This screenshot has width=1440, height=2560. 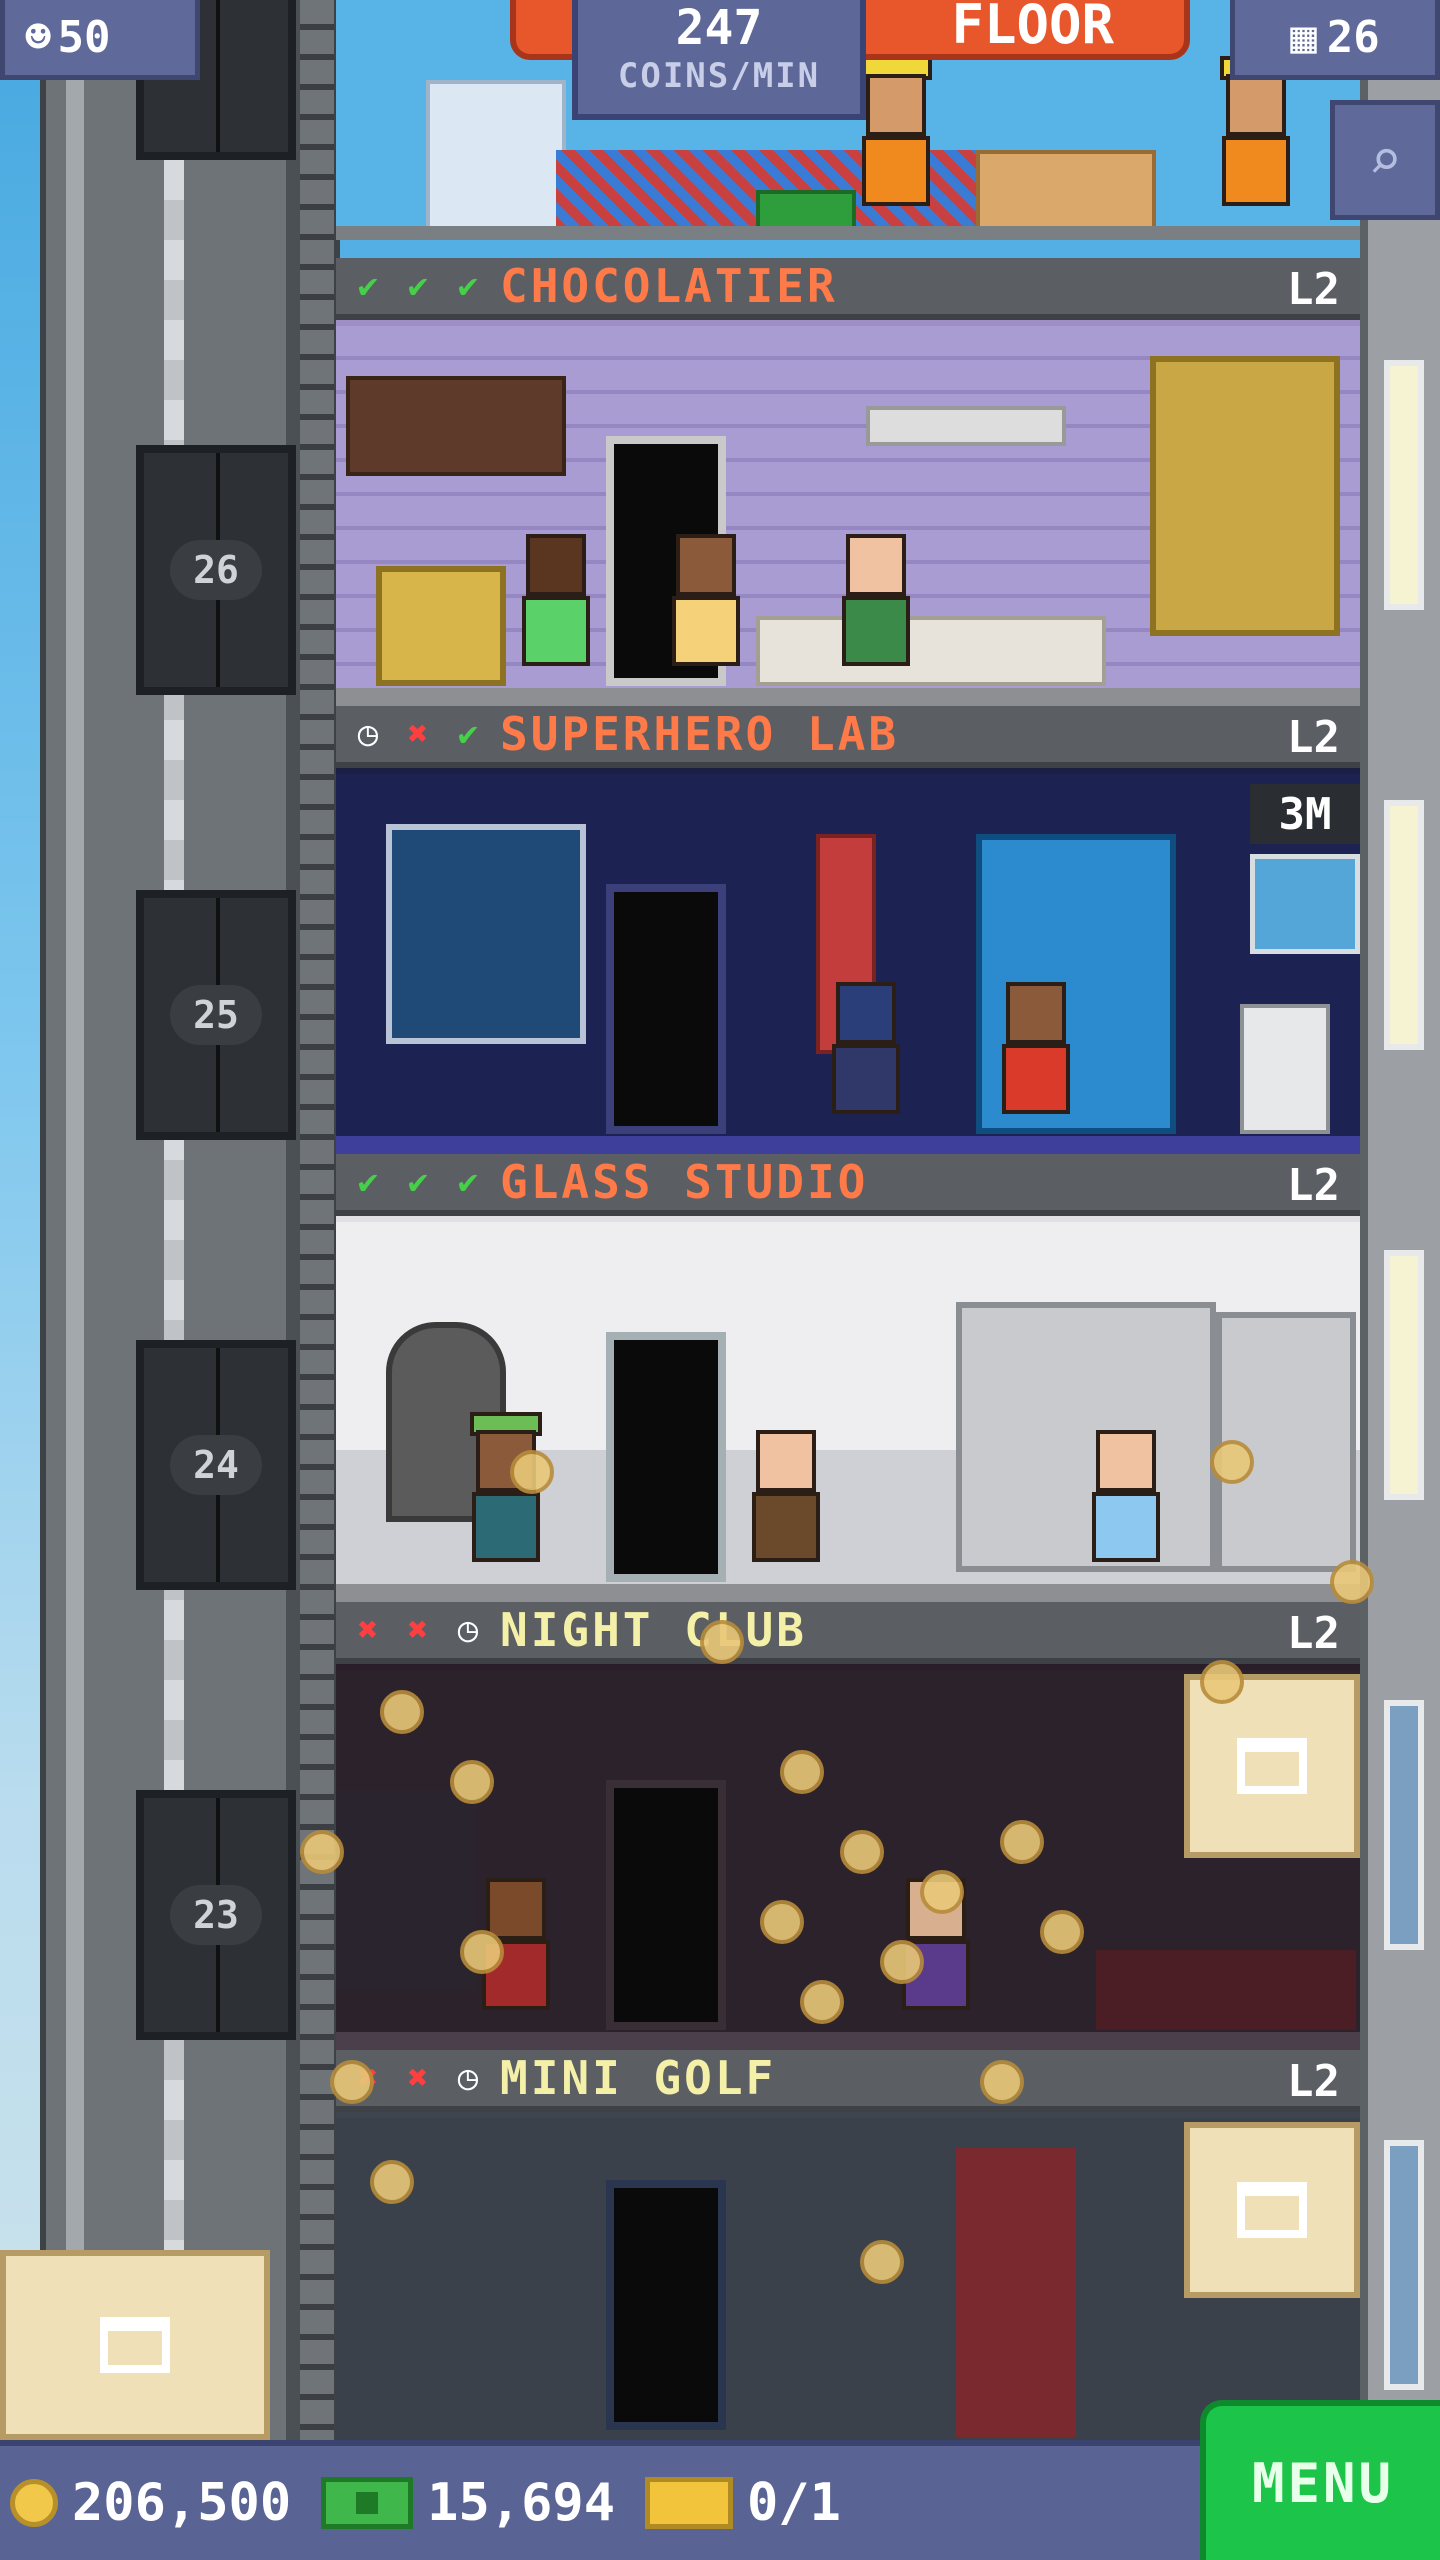 What do you see at coordinates (216, 570) in the screenshot?
I see `elevator-door-floor-26: 26` at bounding box center [216, 570].